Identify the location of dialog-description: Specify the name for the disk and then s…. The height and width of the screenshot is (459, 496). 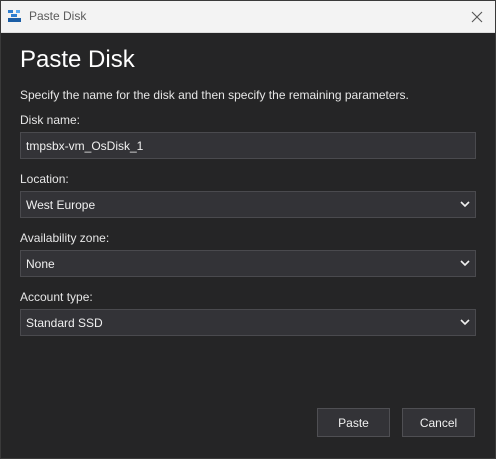
(214, 95).